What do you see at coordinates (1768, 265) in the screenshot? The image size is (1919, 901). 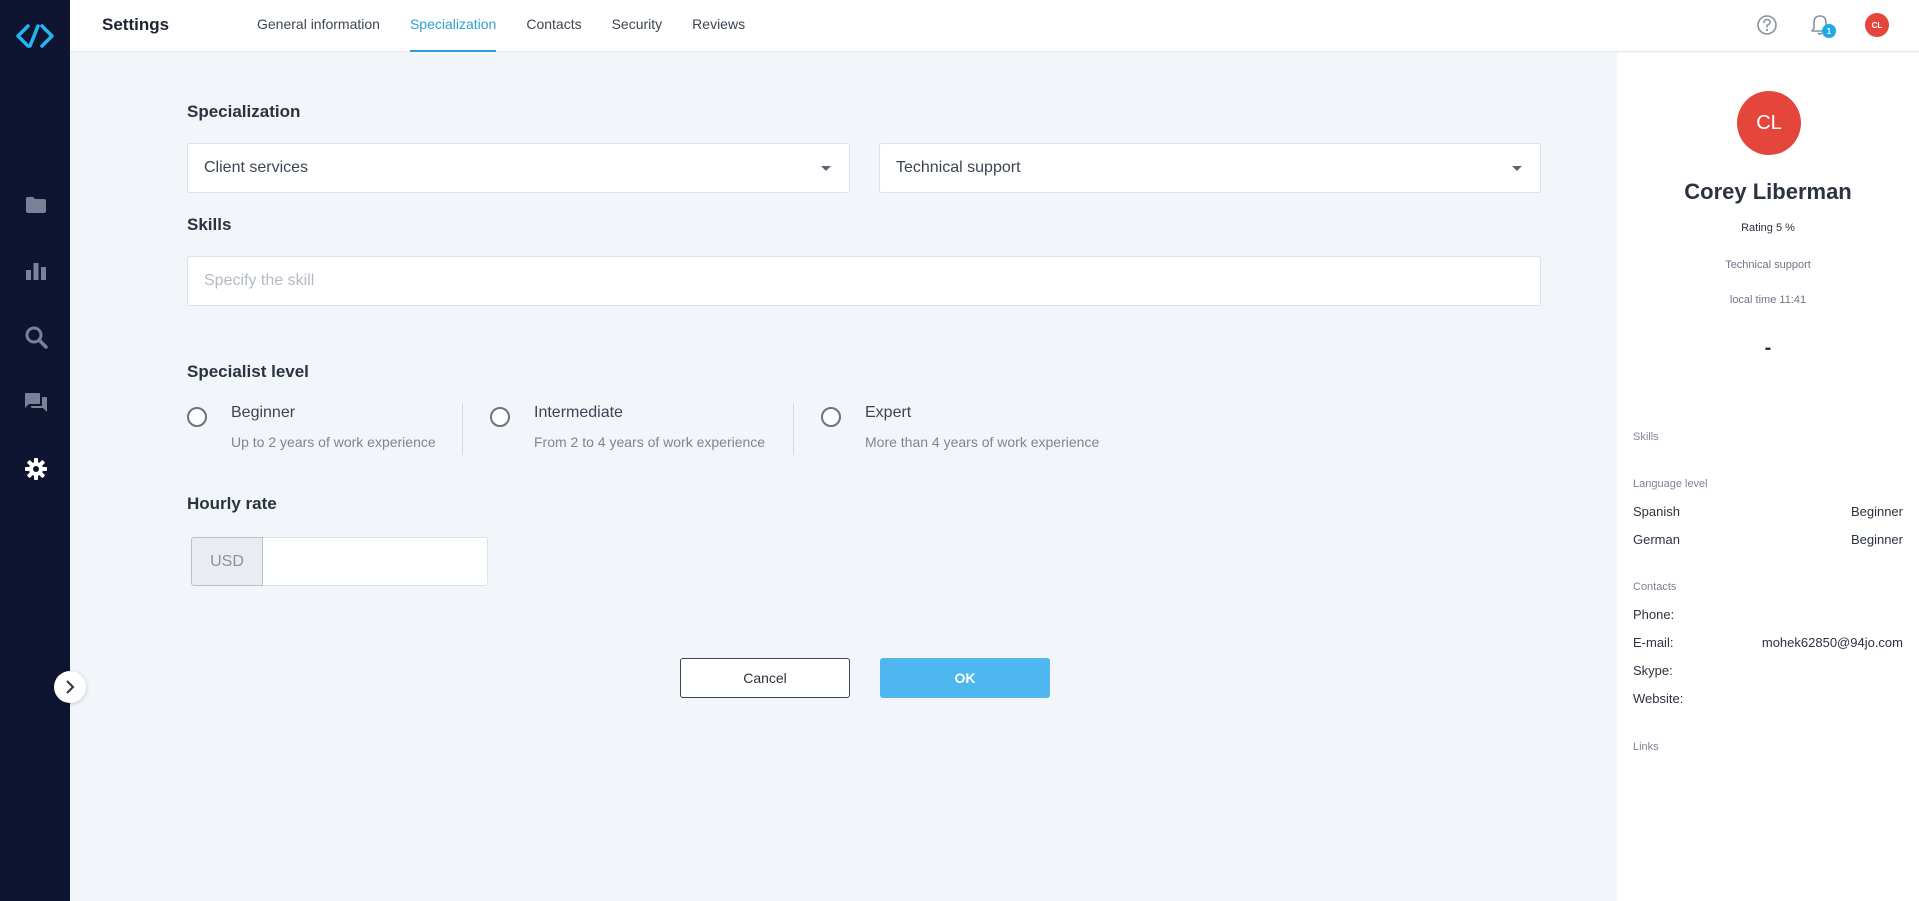 I see `profile-specialization: Technical support` at bounding box center [1768, 265].